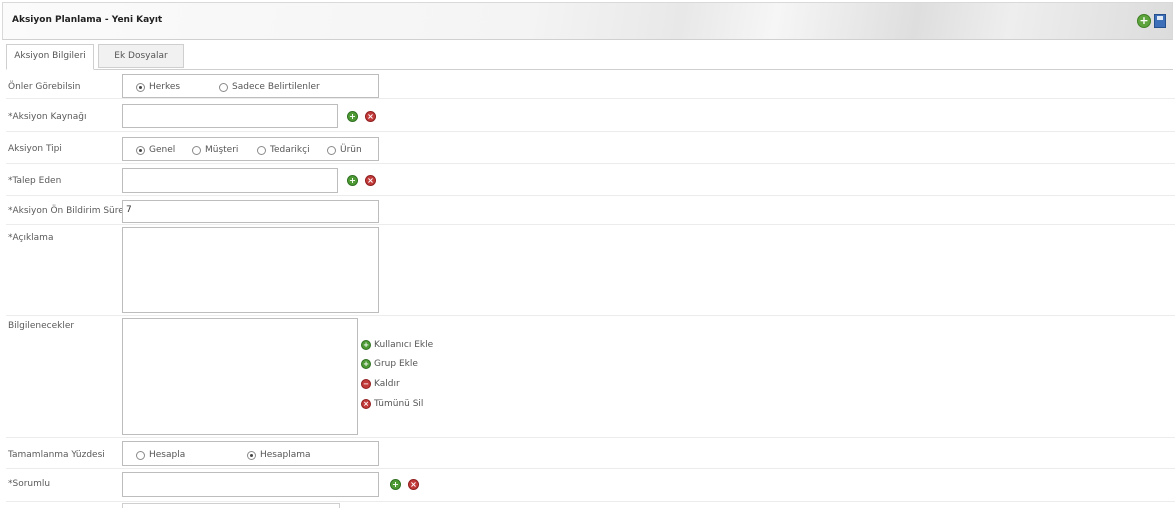  I want to click on radio-sadece-label: Sadece Belirtilenler, so click(276, 87).